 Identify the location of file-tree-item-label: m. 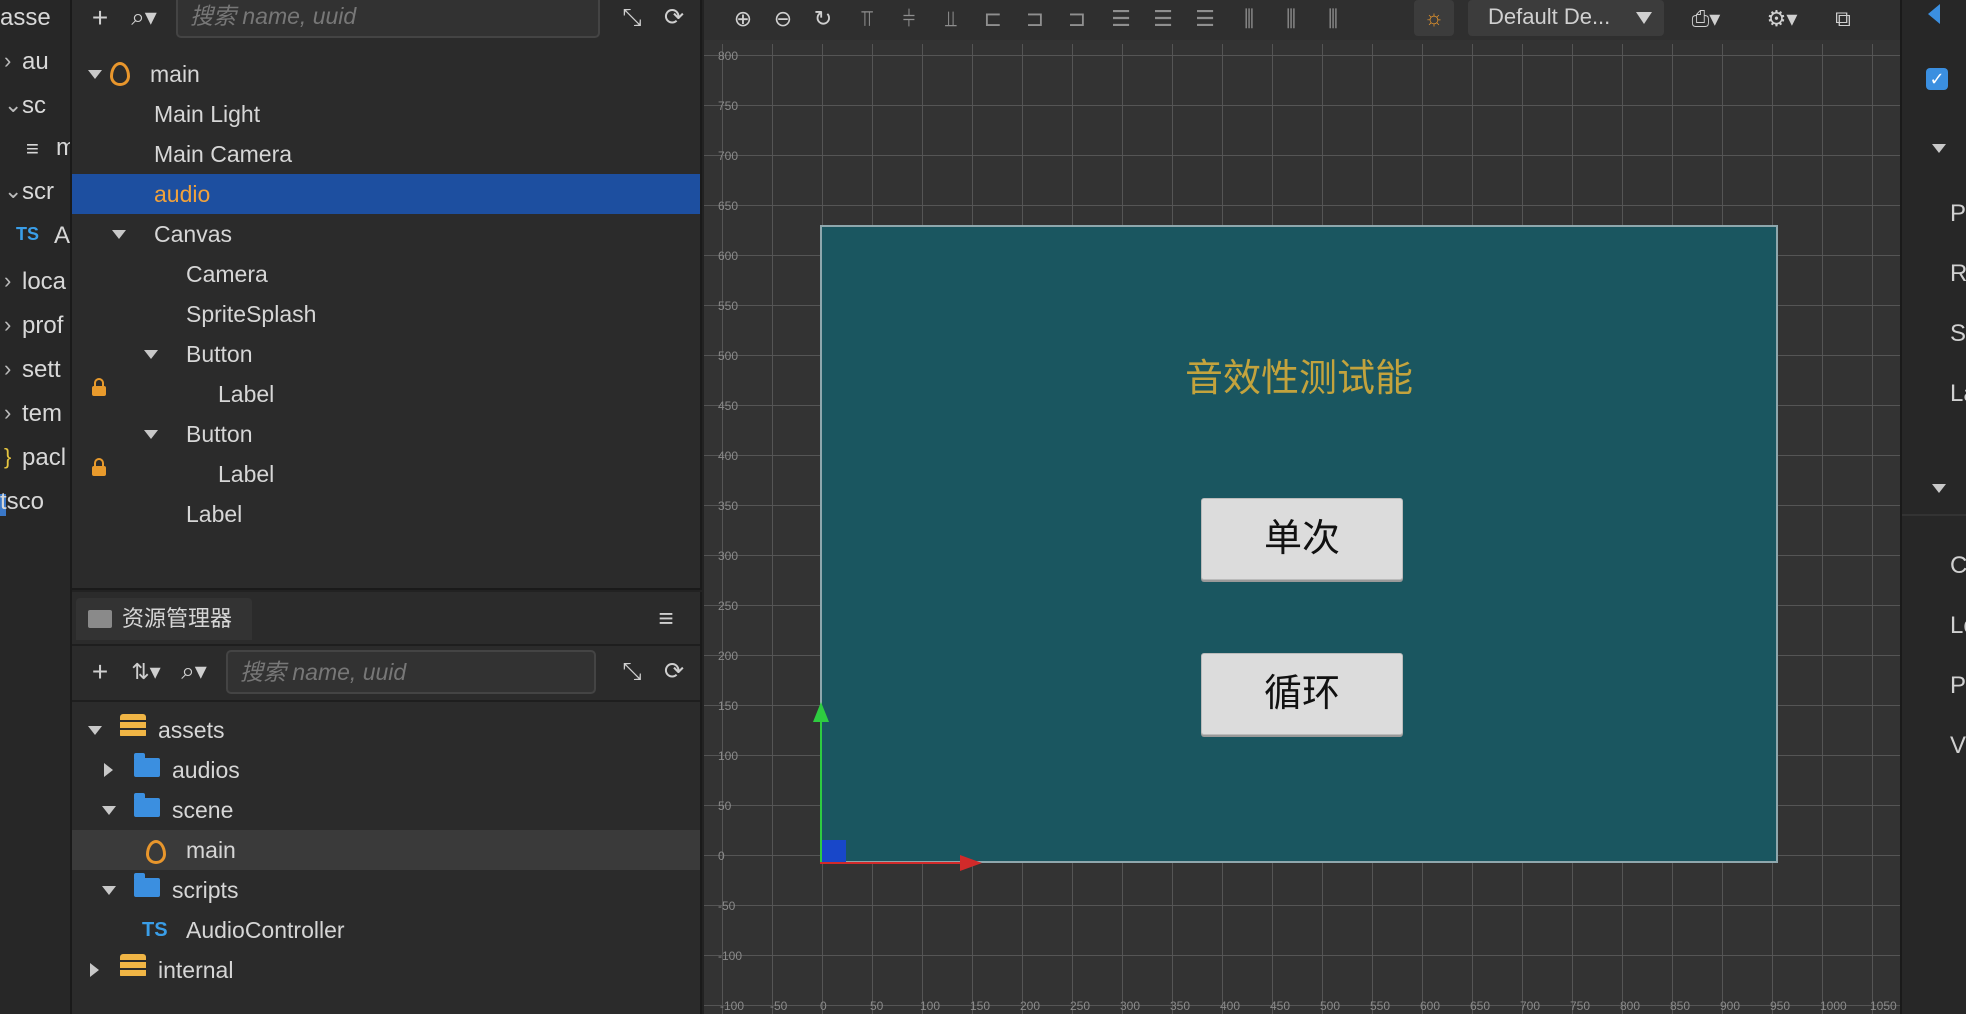
(63, 148).